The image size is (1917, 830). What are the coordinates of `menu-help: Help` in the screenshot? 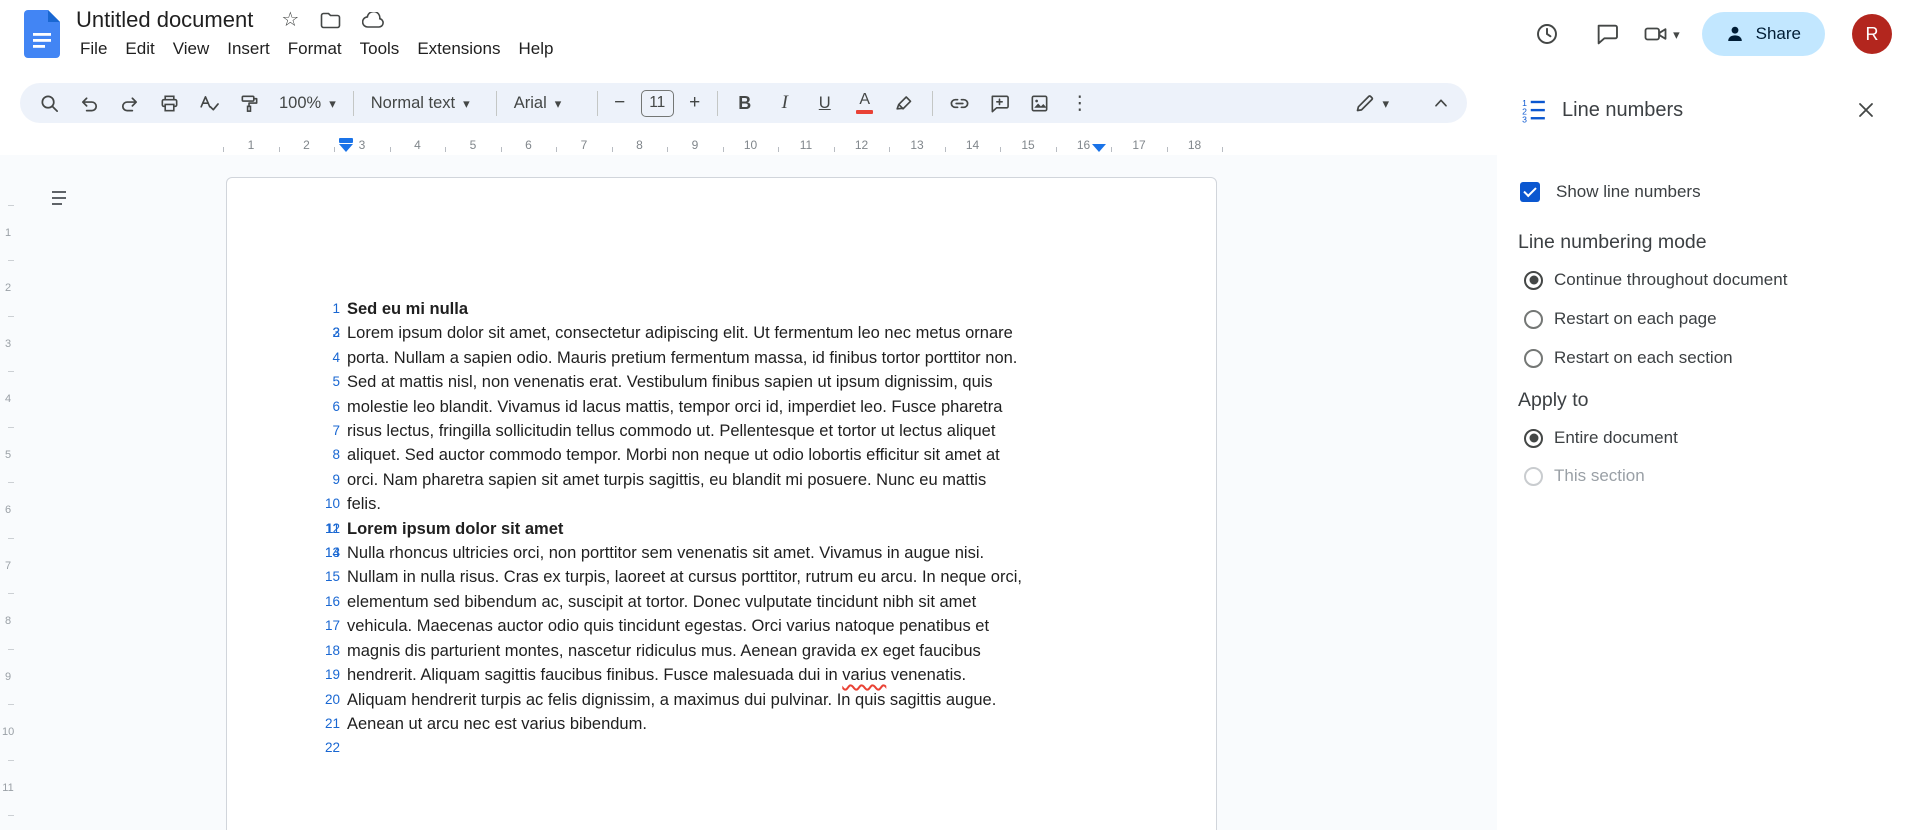 It's located at (535, 49).